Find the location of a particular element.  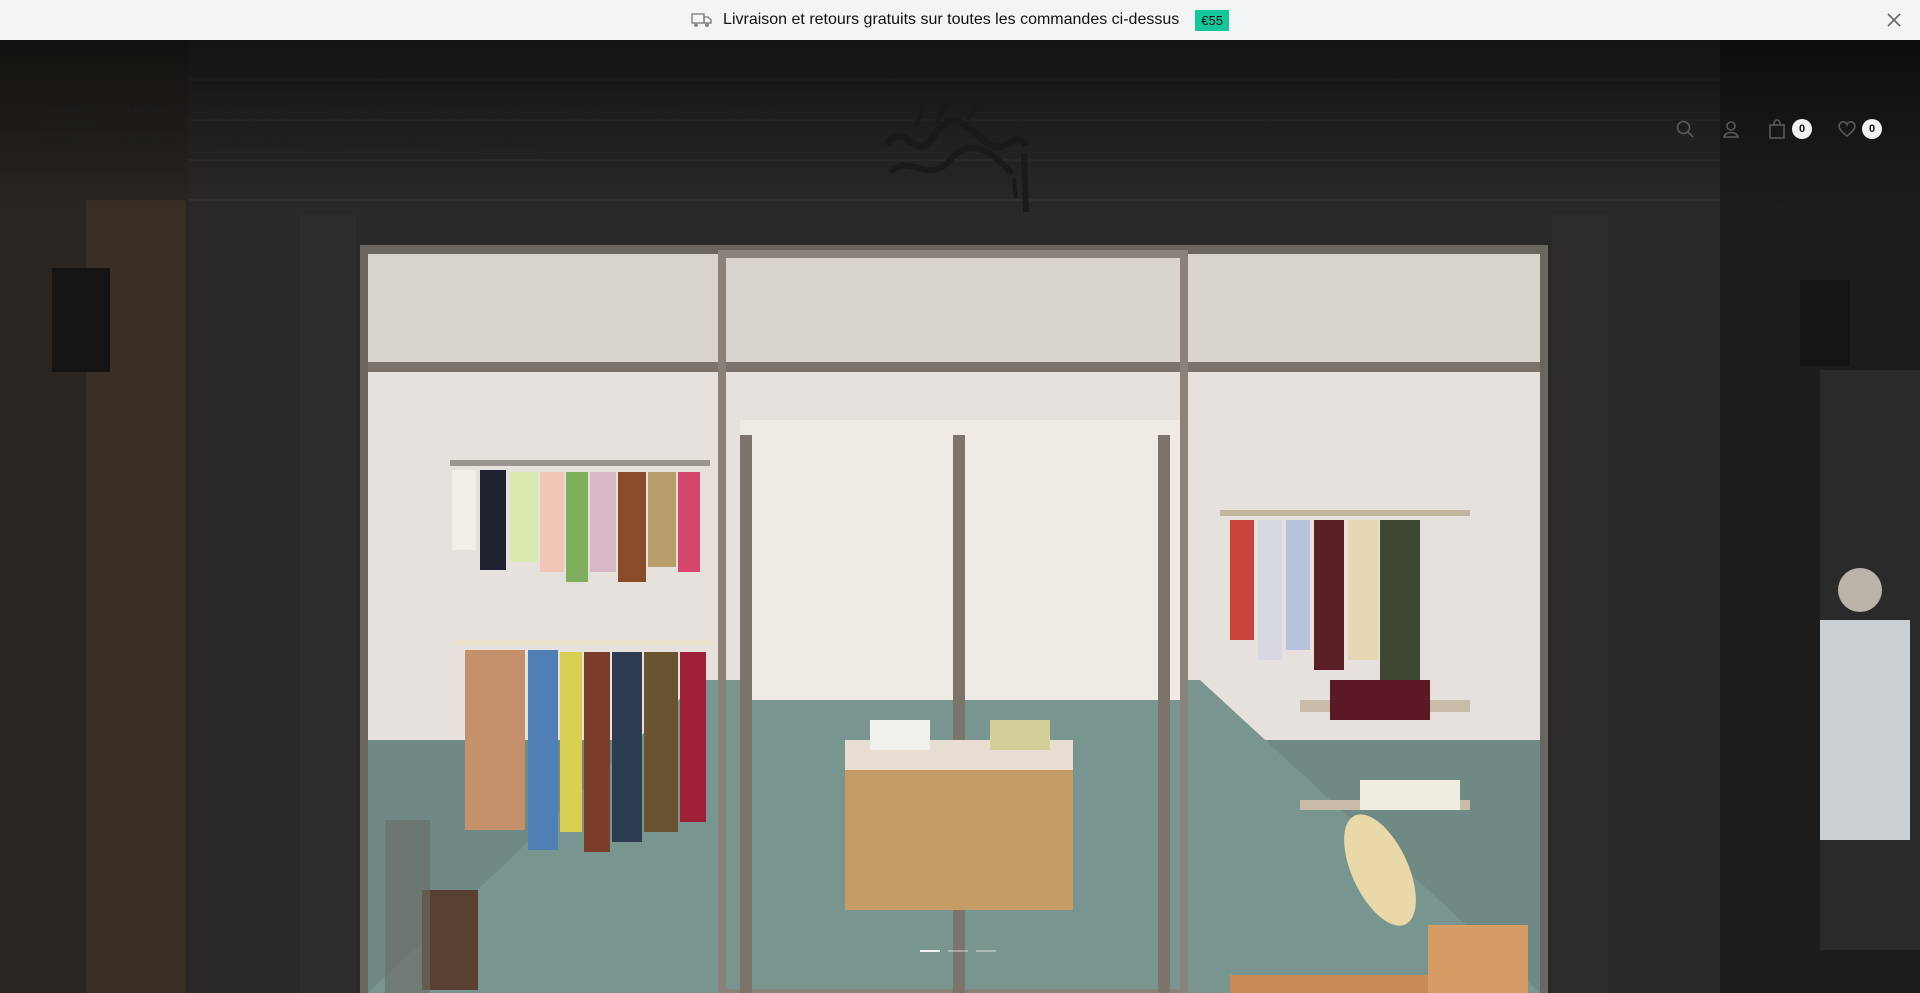

search-icon is located at coordinates (1685, 129).